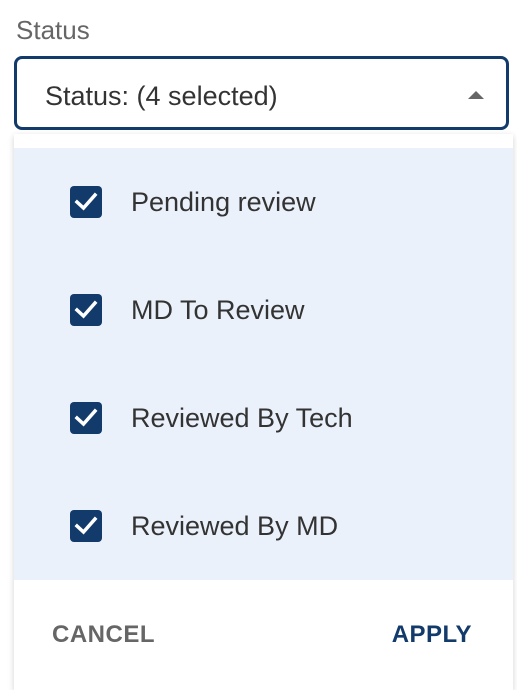 The width and height of the screenshot is (517, 690). What do you see at coordinates (55, 30) in the screenshot?
I see `status-field-label: Status` at bounding box center [55, 30].